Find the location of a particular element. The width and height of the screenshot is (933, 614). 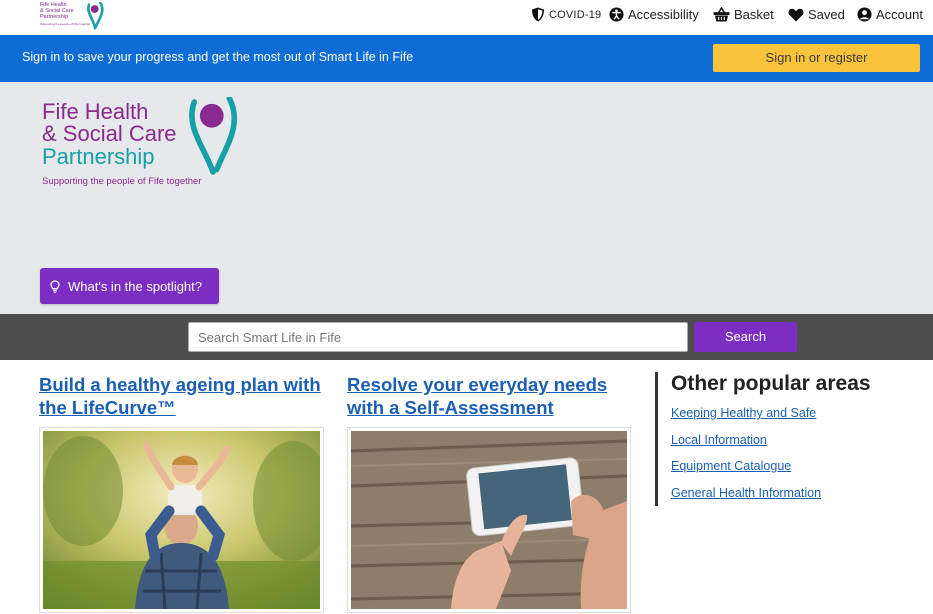

search-input is located at coordinates (438, 337).